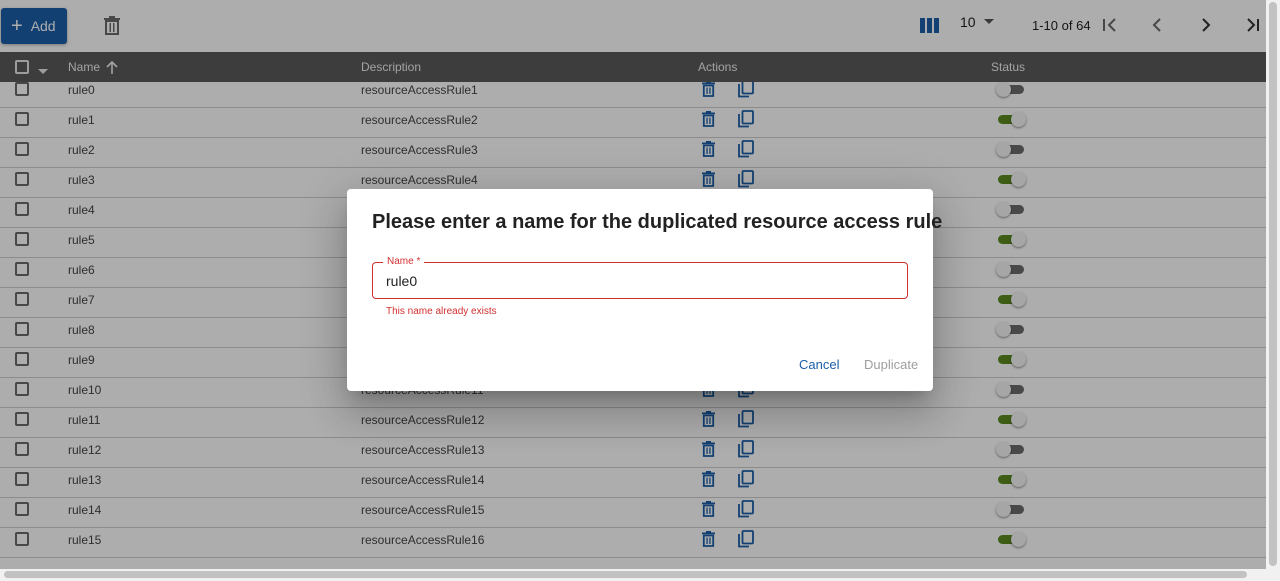 This screenshot has height=581, width=1280. Describe the element at coordinates (401, 281) in the screenshot. I see `name-field-value: rule0` at that location.